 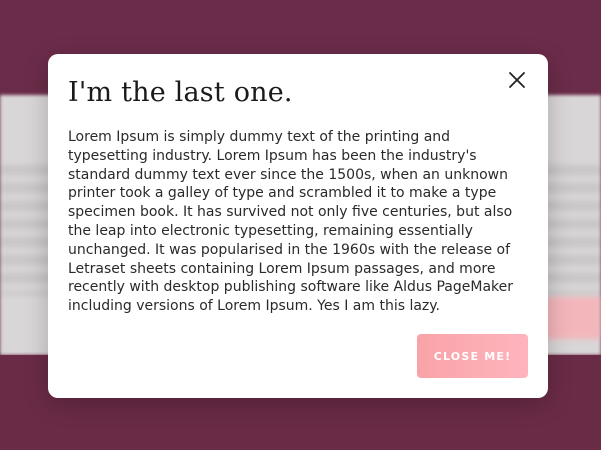 What do you see at coordinates (472, 356) in the screenshot?
I see `close-me-button: CLOSE ME!` at bounding box center [472, 356].